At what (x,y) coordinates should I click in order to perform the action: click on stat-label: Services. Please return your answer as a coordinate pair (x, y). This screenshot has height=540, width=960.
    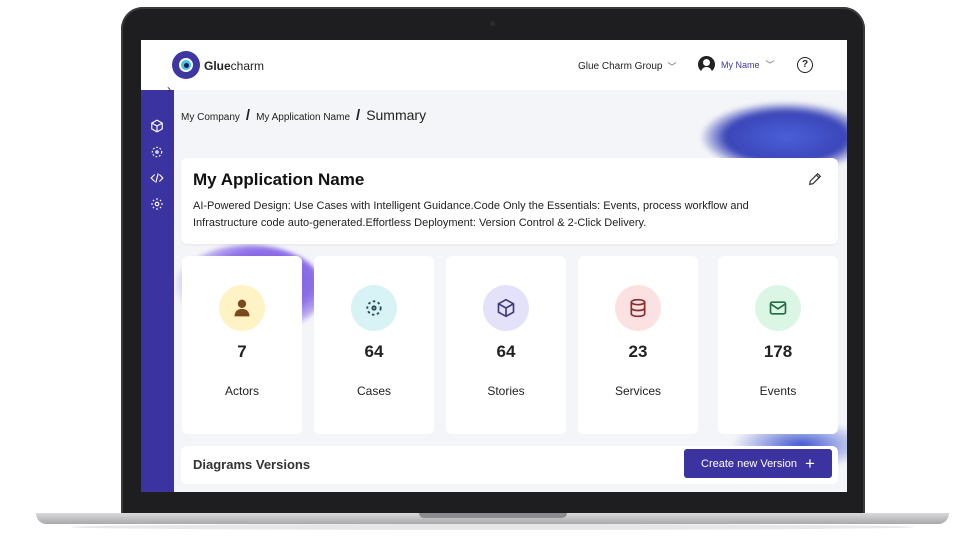
    Looking at the image, I should click on (637, 391).